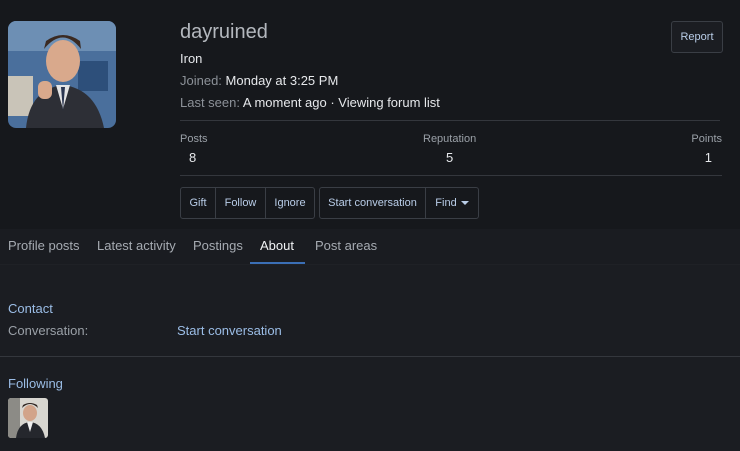 This screenshot has height=451, width=740. I want to click on gift-button: Gift, so click(198, 203).